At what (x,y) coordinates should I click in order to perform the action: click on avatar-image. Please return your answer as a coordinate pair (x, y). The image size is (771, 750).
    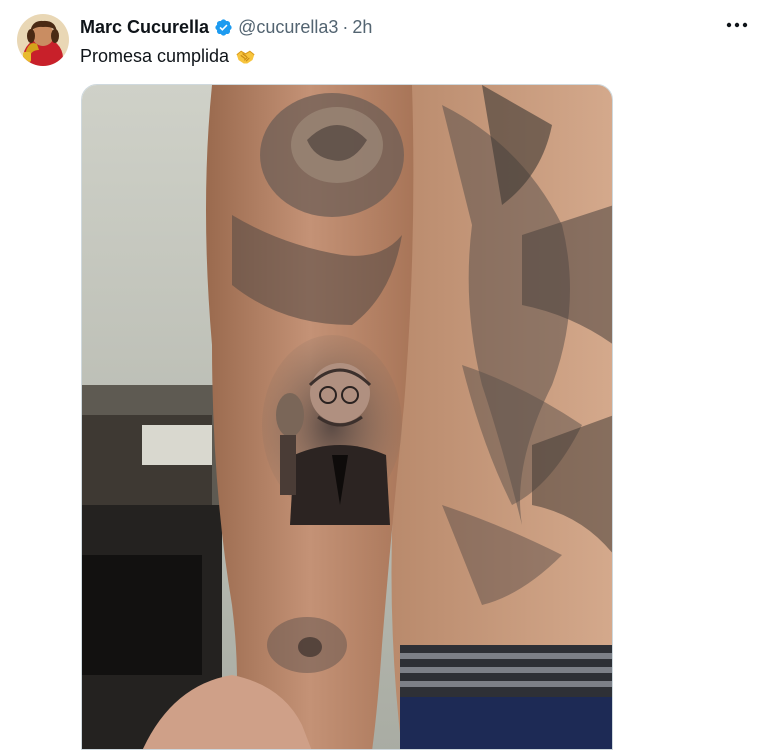
    Looking at the image, I should click on (43, 40).